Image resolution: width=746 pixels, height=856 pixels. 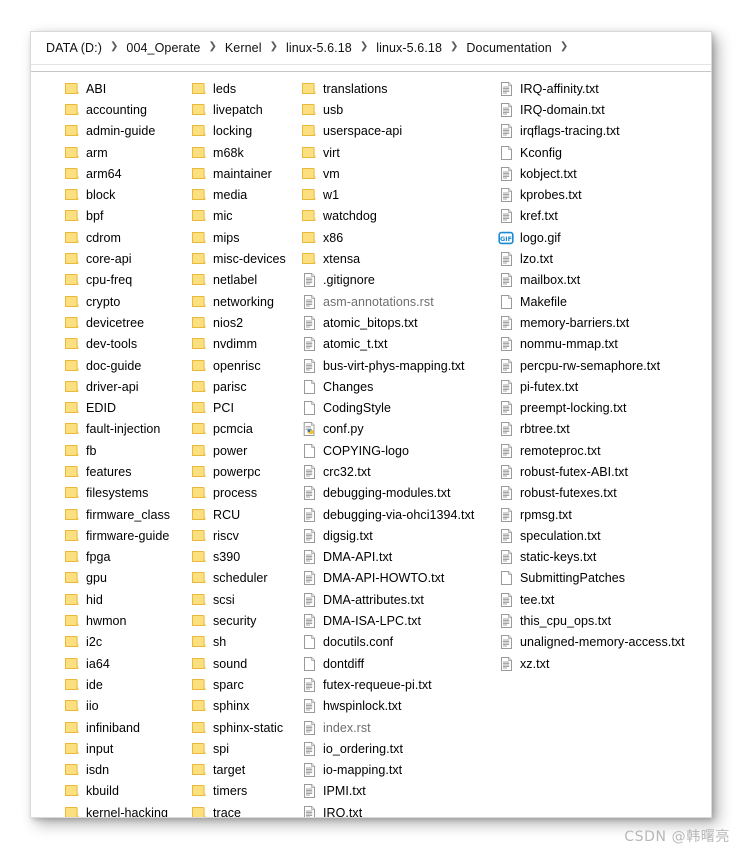 What do you see at coordinates (387, 109) in the screenshot?
I see `file-list-item: usb` at bounding box center [387, 109].